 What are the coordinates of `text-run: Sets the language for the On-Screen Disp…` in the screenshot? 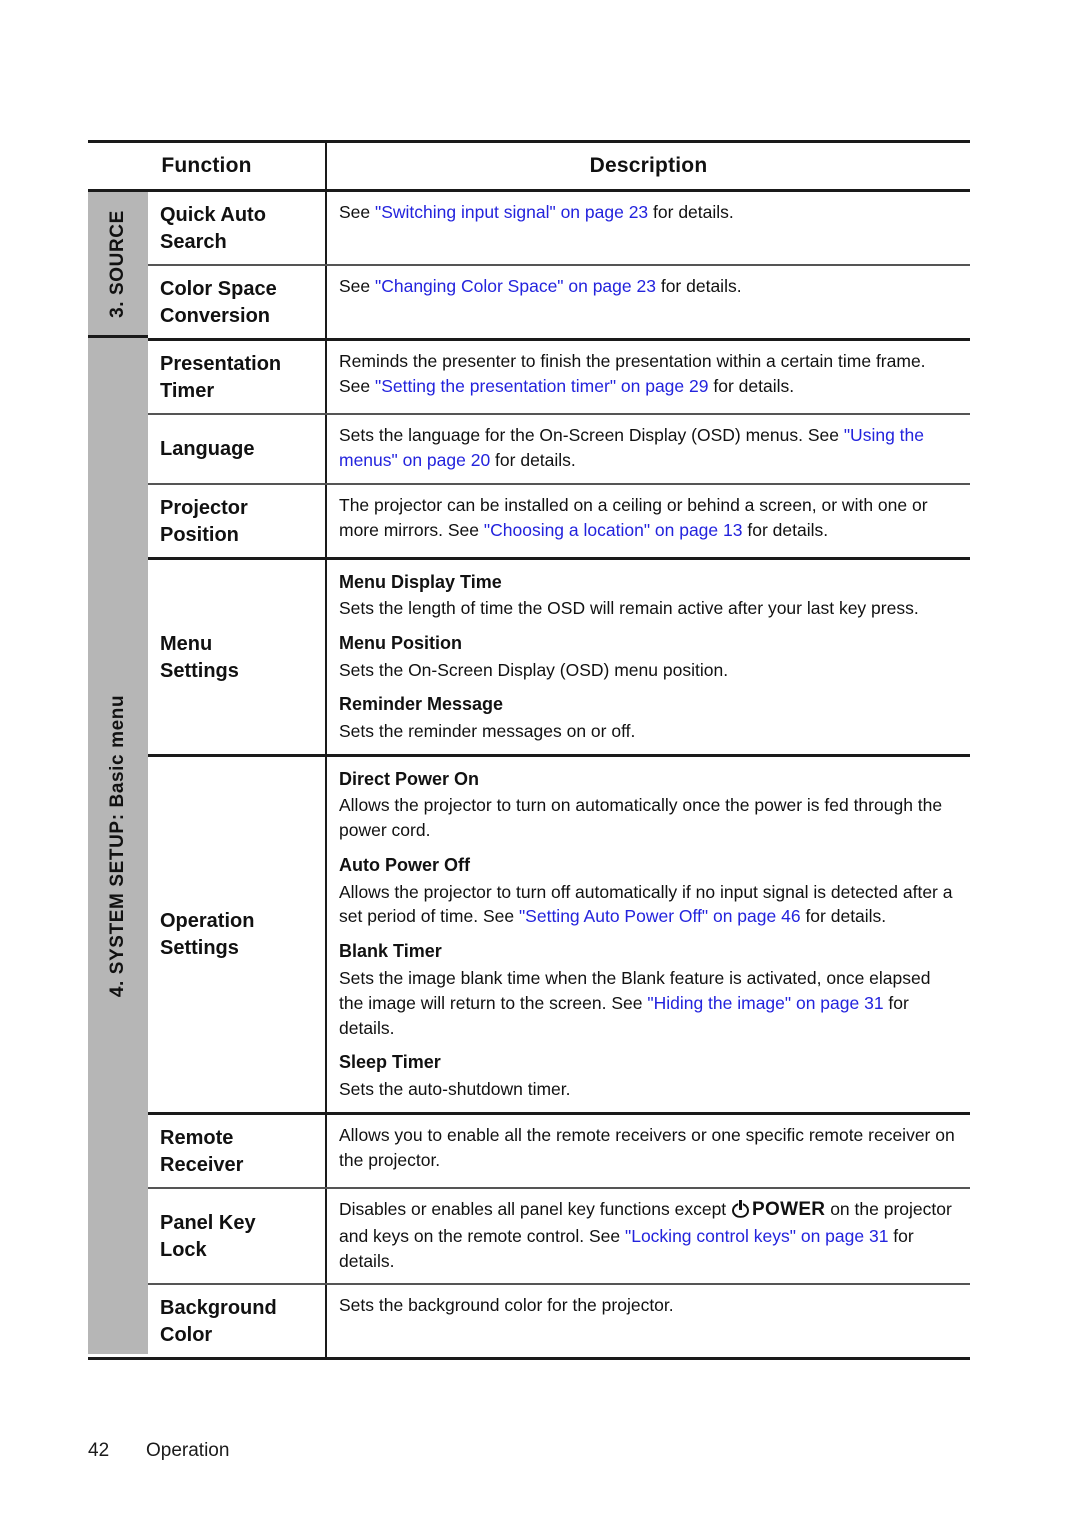 It's located at (591, 435).